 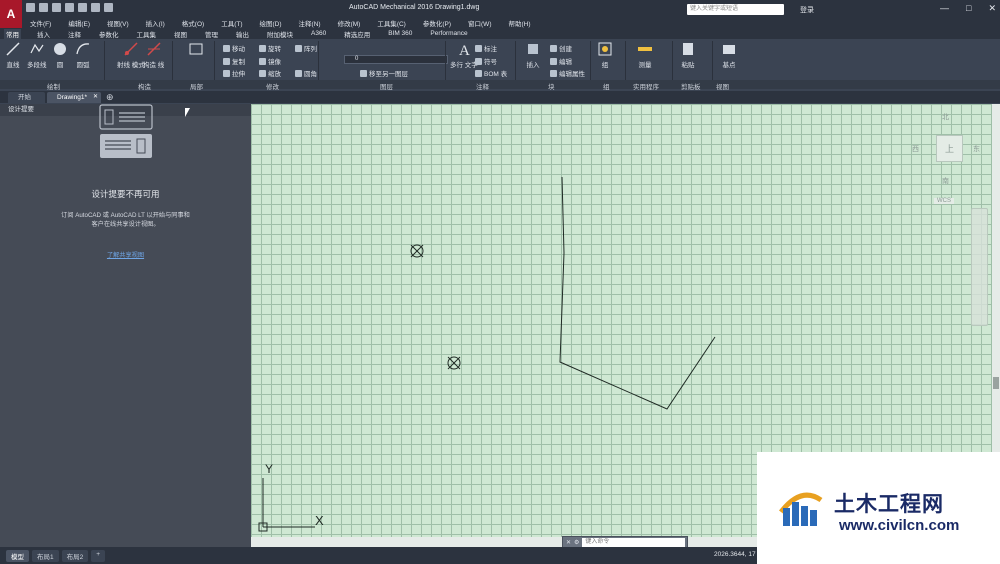 I want to click on mirror-tool: 镜像, so click(x=270, y=61).